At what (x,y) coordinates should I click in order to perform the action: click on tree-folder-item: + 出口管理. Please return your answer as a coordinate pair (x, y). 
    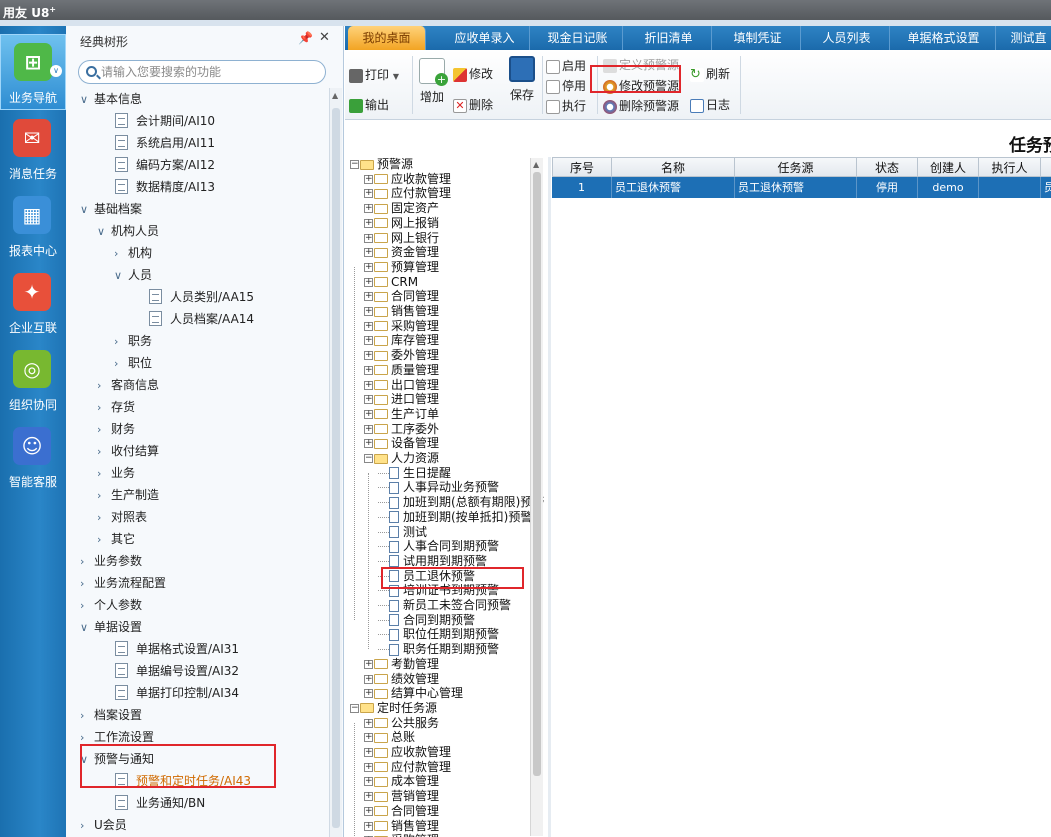
    Looking at the image, I should click on (401, 385).